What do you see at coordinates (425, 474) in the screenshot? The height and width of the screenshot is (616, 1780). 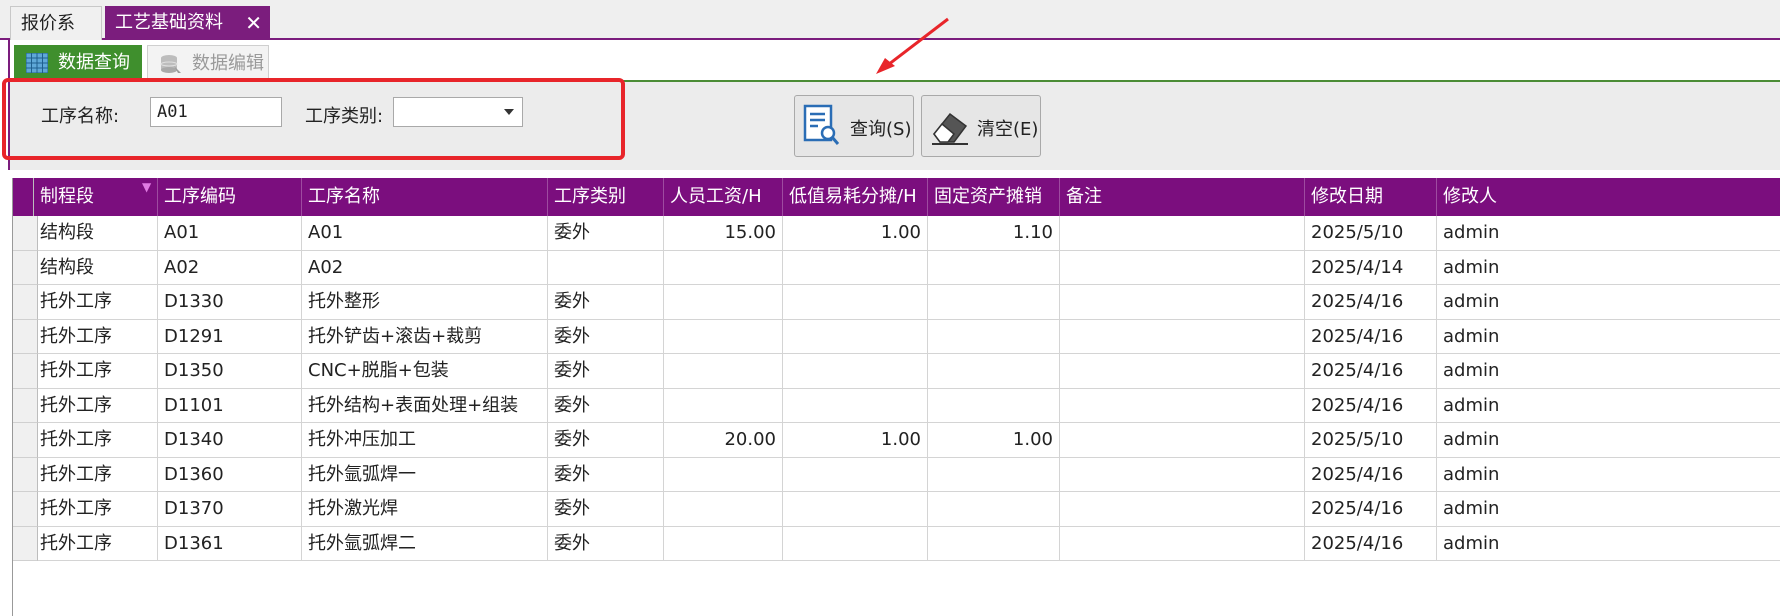 I see `cell-name: 托外氩弧焊一` at bounding box center [425, 474].